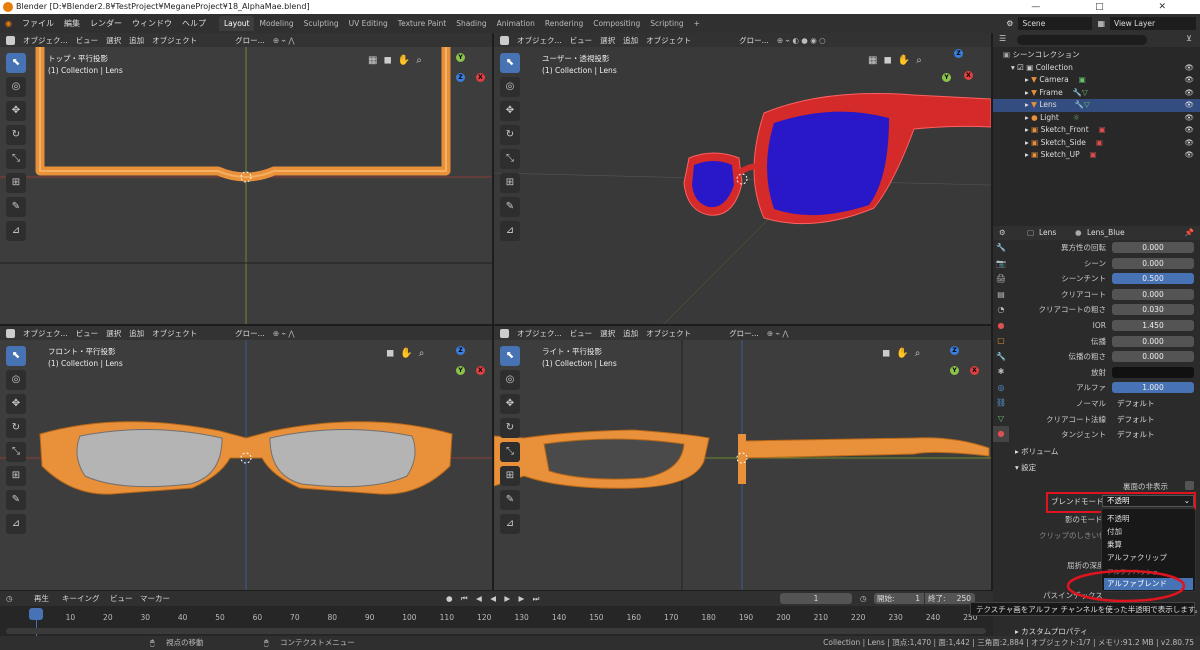 The height and width of the screenshot is (650, 1200). I want to click on outliner-collection: ▾ ☑ ▣ Collection 👁, so click(1096, 68).